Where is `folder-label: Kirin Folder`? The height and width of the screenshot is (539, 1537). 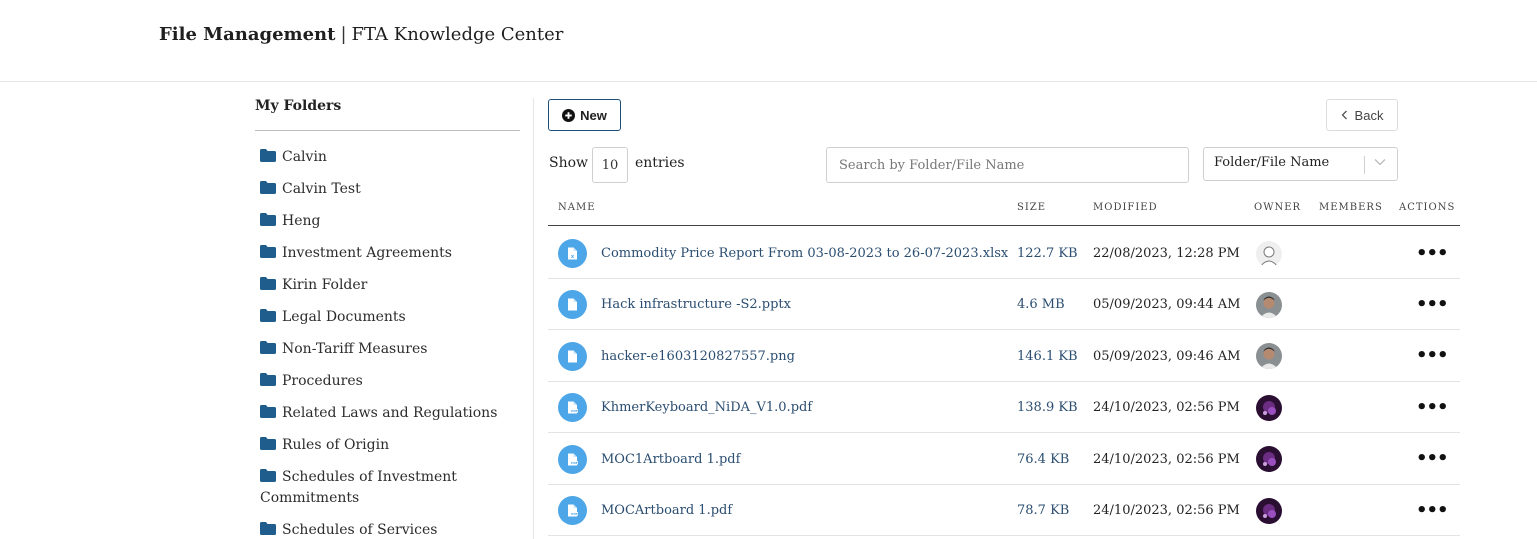 folder-label: Kirin Folder is located at coordinates (325, 285).